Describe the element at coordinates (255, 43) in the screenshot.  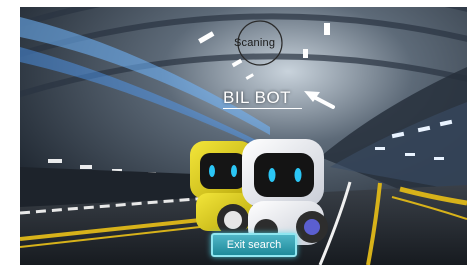
I see `scanning-status-label: Scaning` at that location.